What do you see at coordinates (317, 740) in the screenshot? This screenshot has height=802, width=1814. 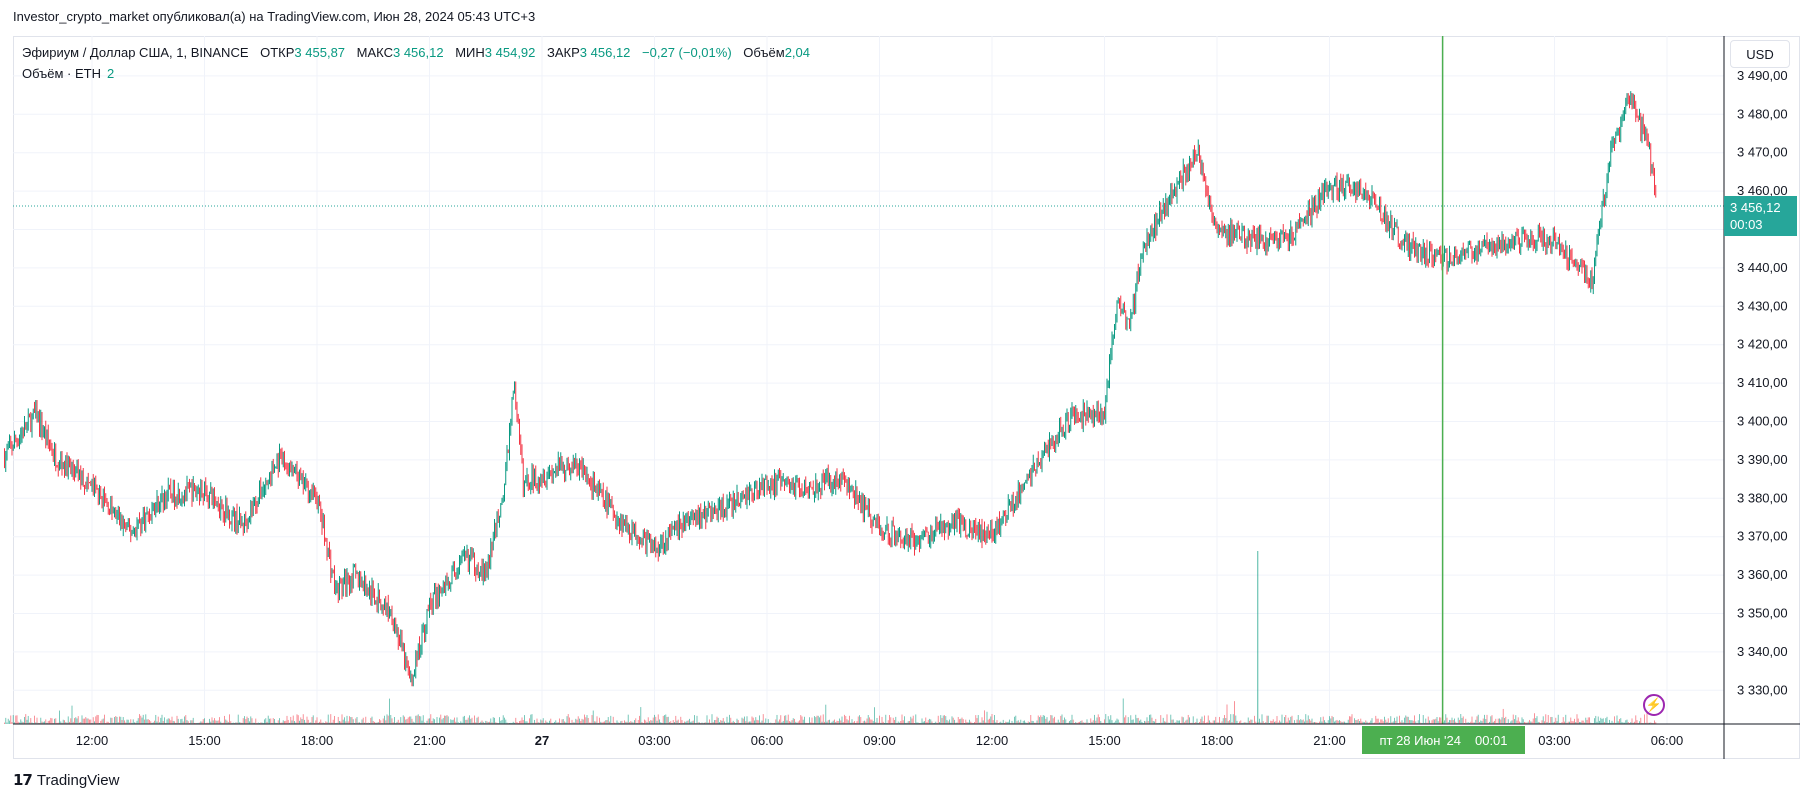 I see `time-tick-label: 18:00` at bounding box center [317, 740].